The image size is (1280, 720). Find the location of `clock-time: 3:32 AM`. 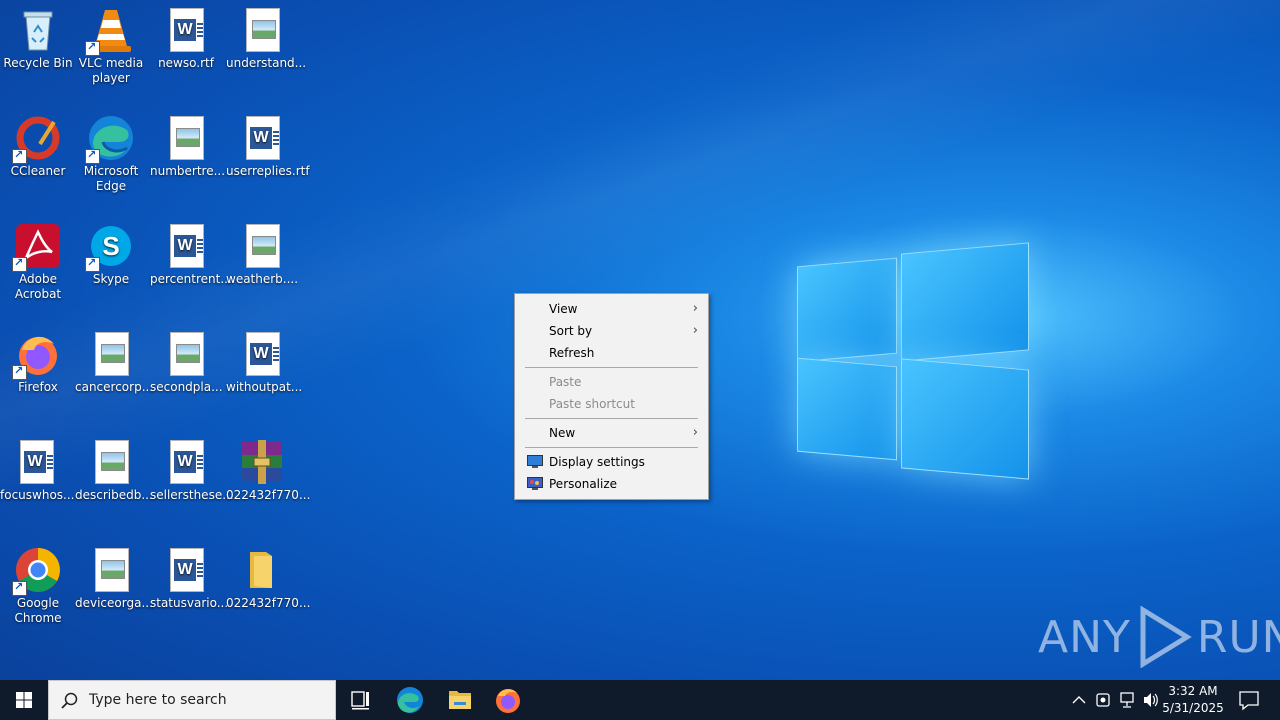

clock-time: 3:32 AM is located at coordinates (1193, 691).